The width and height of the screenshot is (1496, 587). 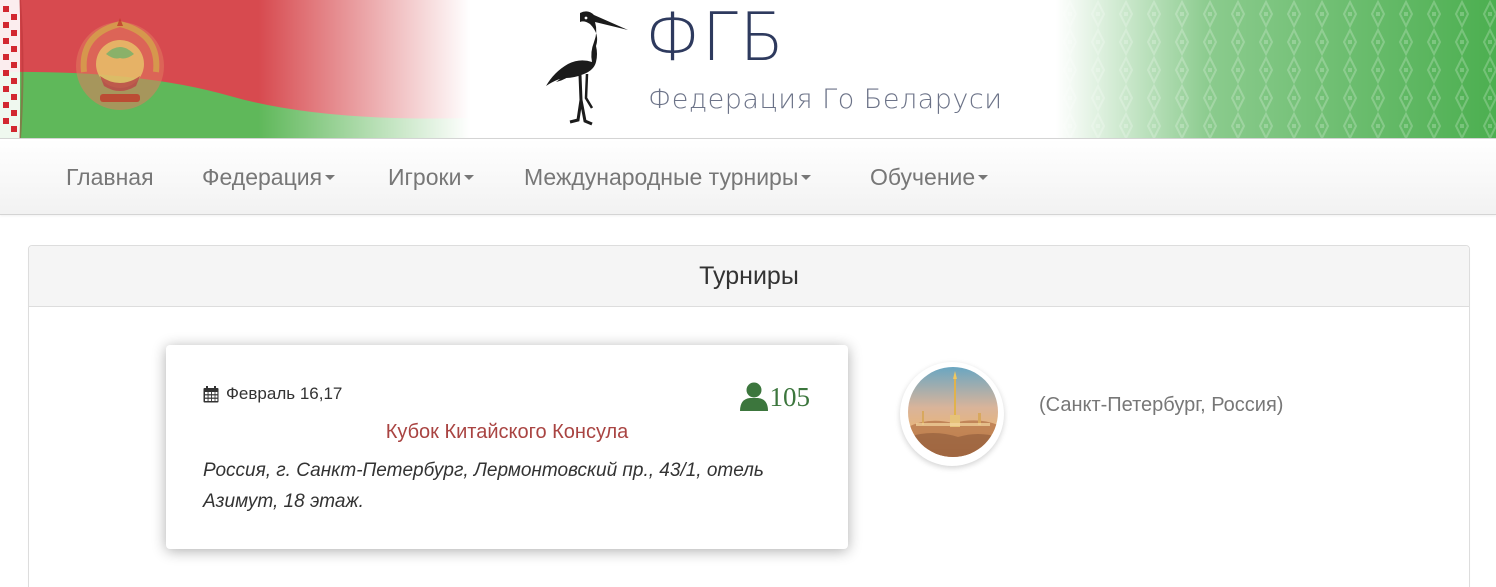 I want to click on nav-item-international-tournaments: Международные турниры, so click(x=668, y=177).